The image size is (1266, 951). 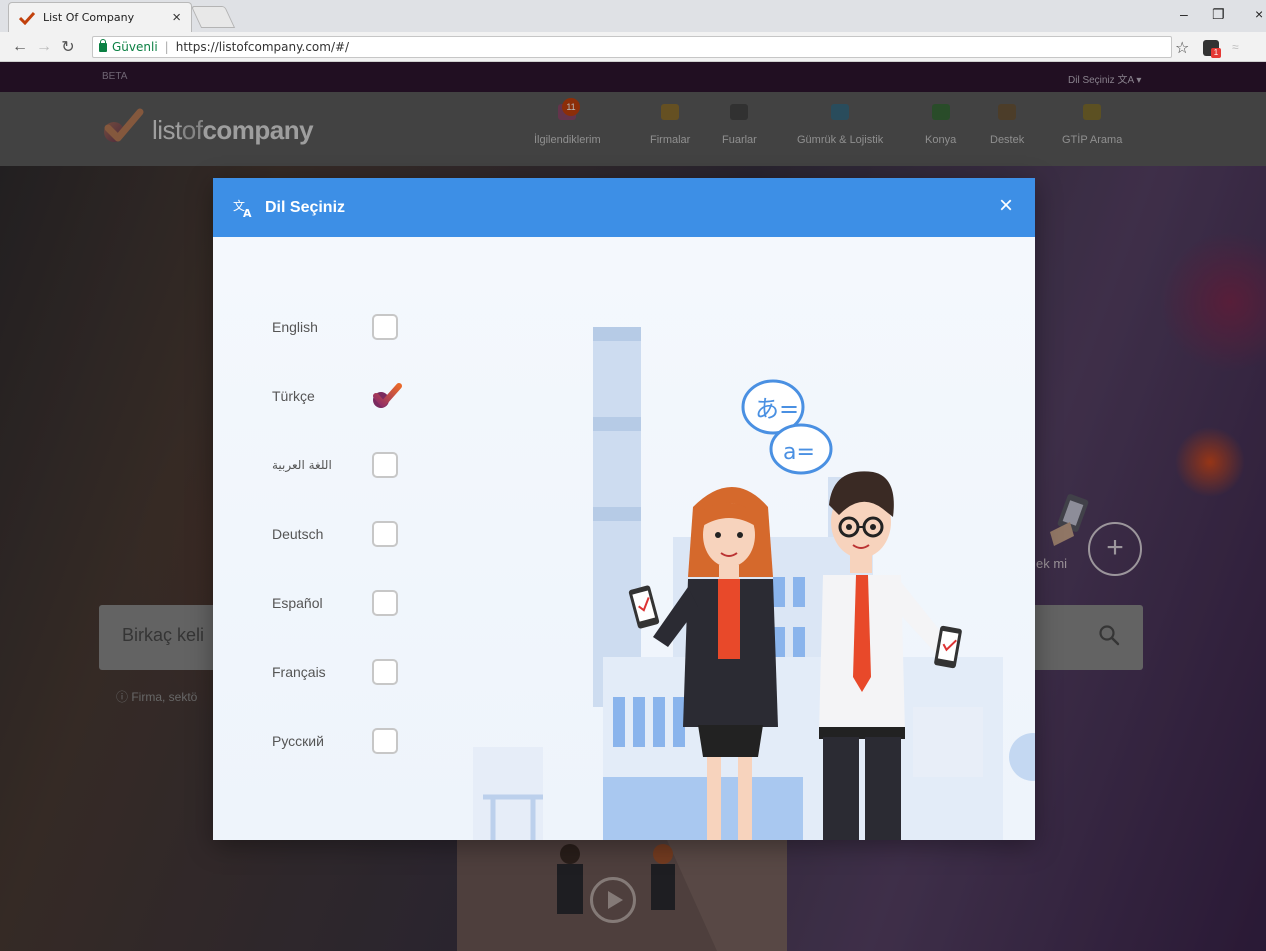 What do you see at coordinates (337, 603) in the screenshot?
I see `language-option-spanish: Español` at bounding box center [337, 603].